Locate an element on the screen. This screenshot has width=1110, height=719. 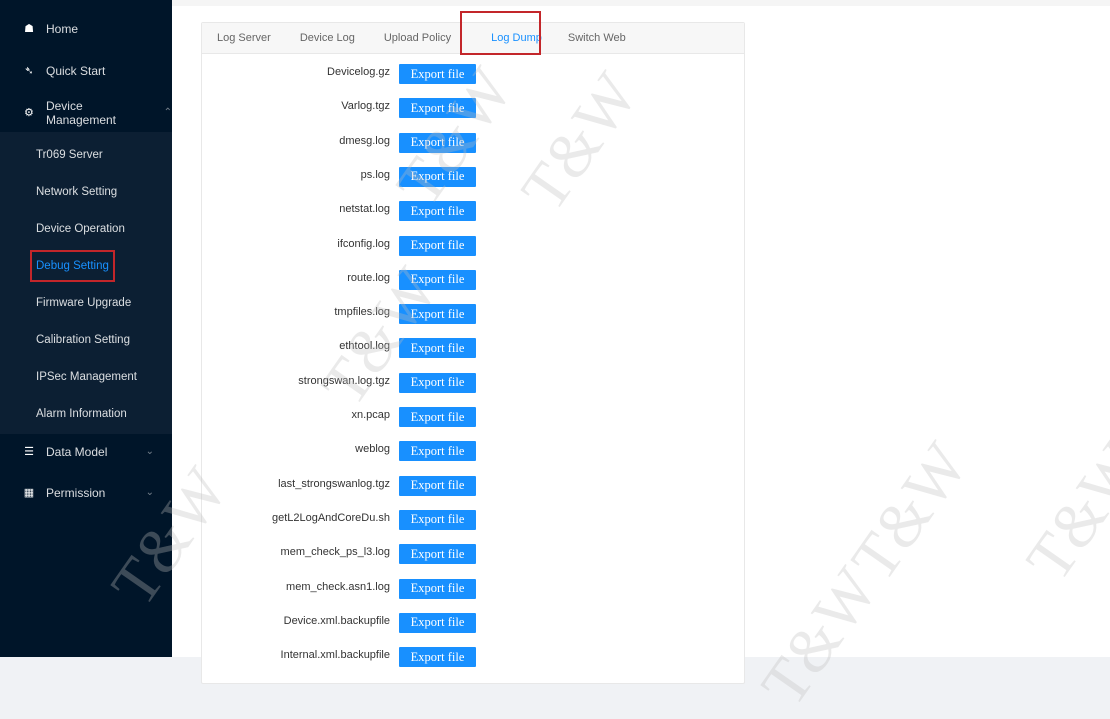
nav-home: ☗ Home is located at coordinates (86, 28).